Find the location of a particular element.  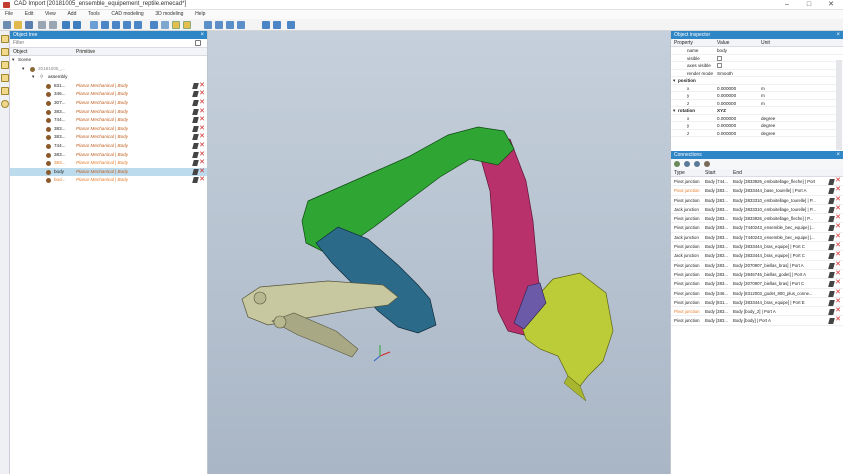

open-icon is located at coordinates (18, 25).